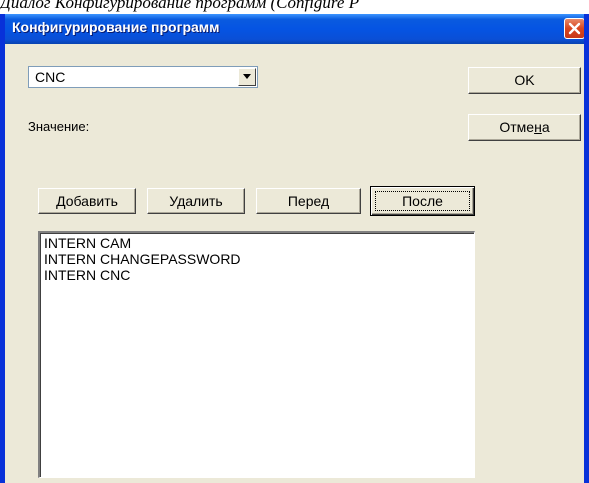  I want to click on delete-button-label: Удалить, so click(196, 201).